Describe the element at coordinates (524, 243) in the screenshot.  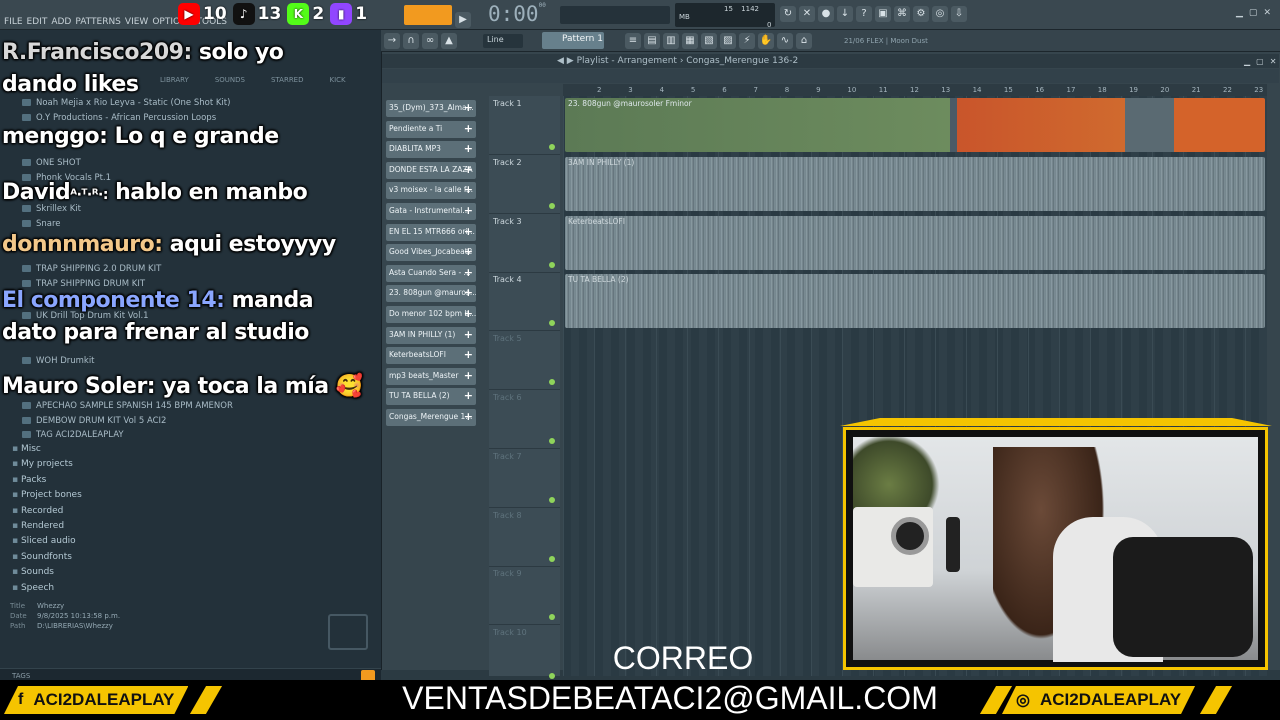
I see `track-header: Track 3` at that location.